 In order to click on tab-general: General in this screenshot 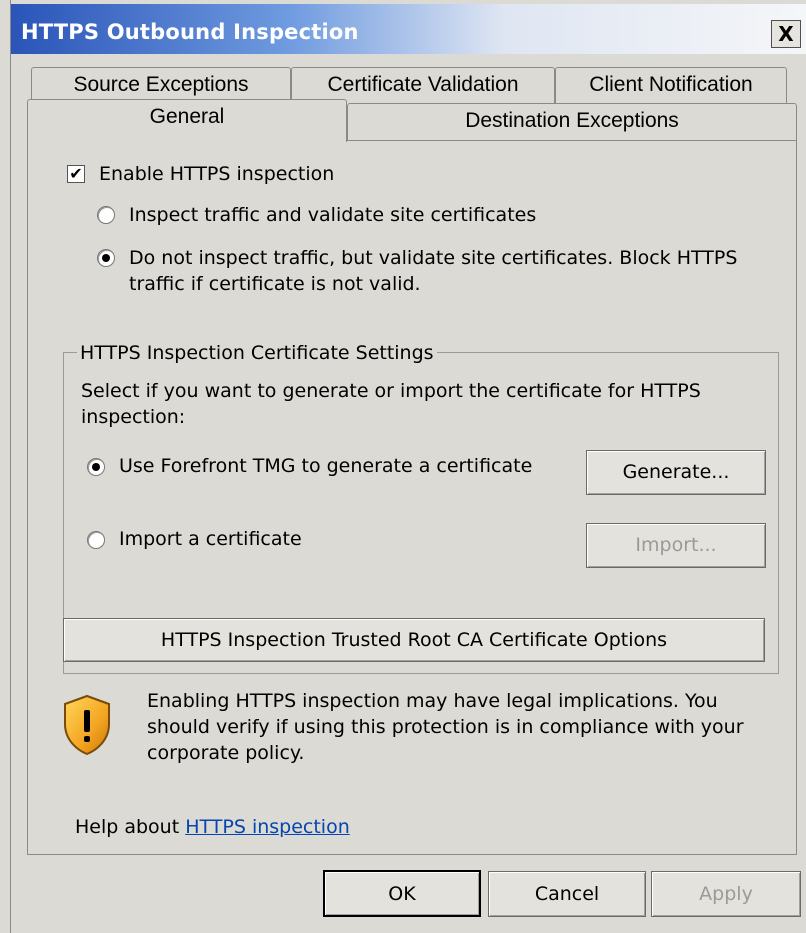, I will do `click(187, 120)`.